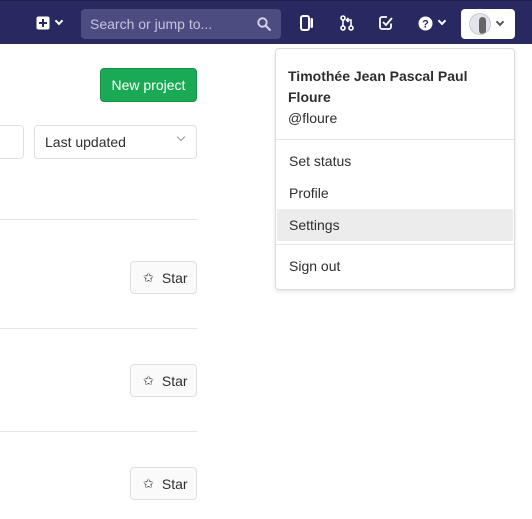  What do you see at coordinates (43, 23) in the screenshot?
I see `plus-square-icon` at bounding box center [43, 23].